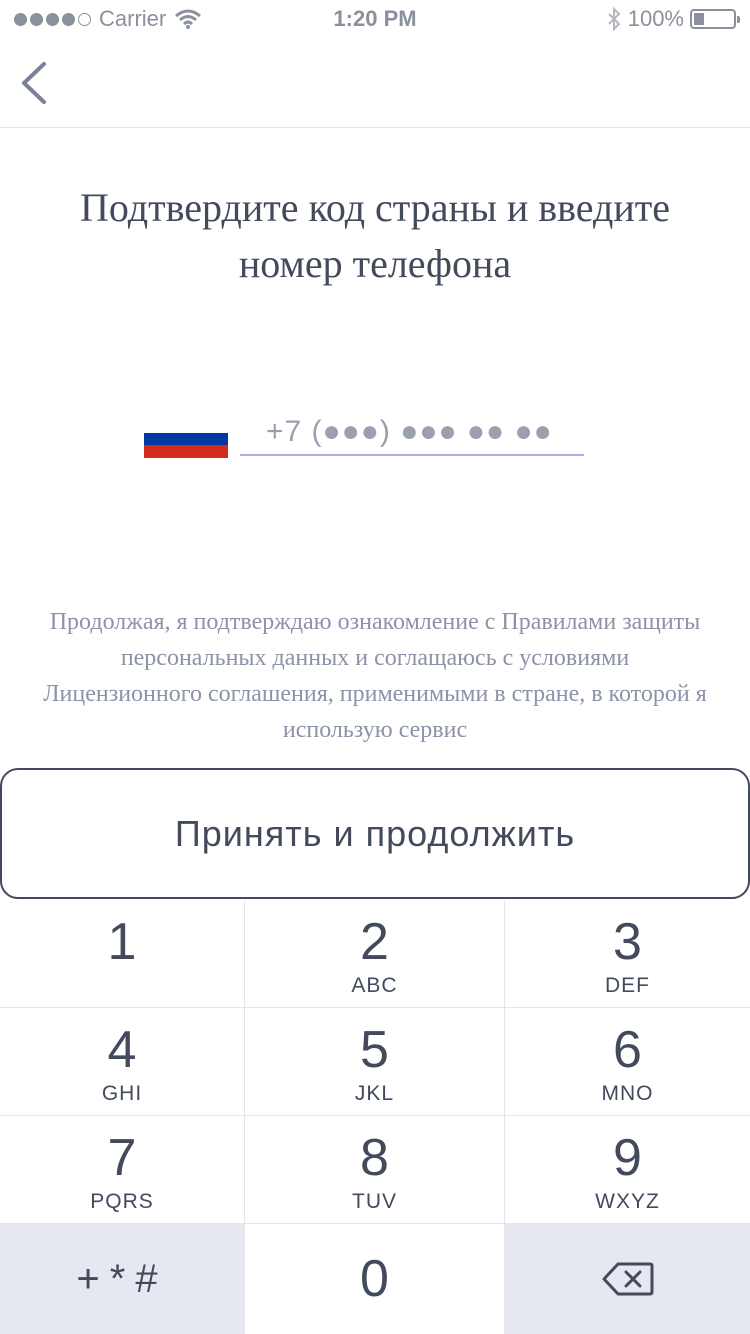  I want to click on accept-continue-button: Принять и продолжить, so click(375, 833).